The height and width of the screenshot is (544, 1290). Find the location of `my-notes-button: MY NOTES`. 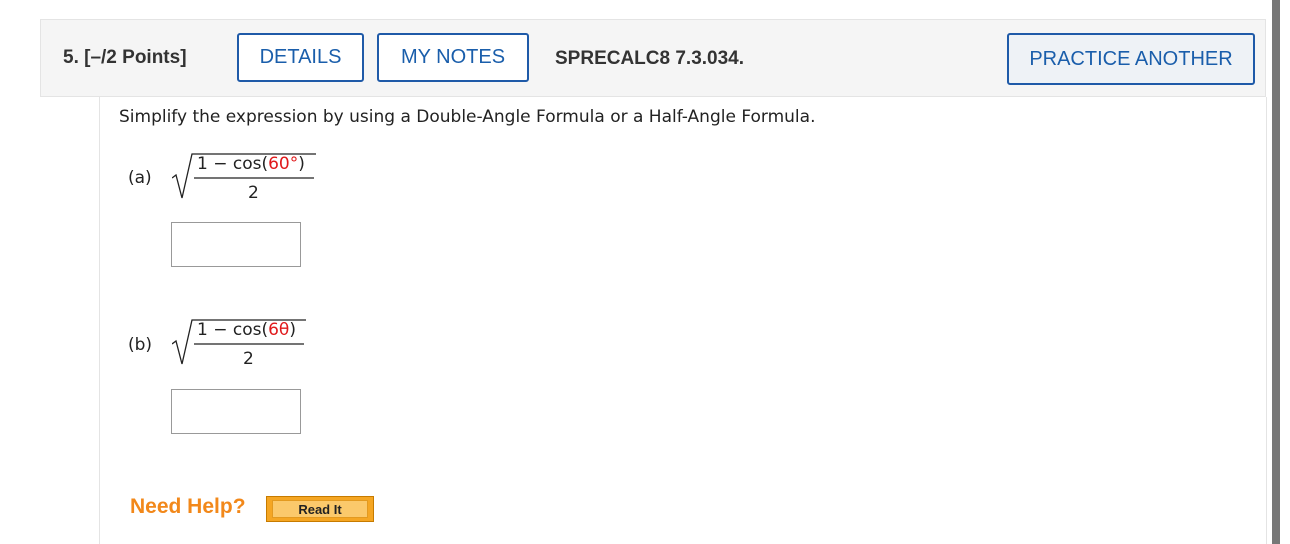

my-notes-button: MY NOTES is located at coordinates (453, 57).